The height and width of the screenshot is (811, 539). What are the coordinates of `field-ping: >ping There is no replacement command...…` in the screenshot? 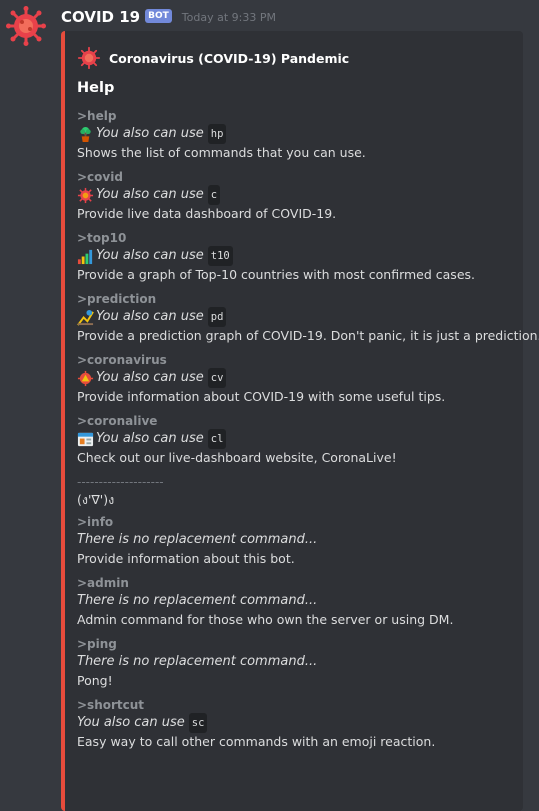 It's located at (297, 663).